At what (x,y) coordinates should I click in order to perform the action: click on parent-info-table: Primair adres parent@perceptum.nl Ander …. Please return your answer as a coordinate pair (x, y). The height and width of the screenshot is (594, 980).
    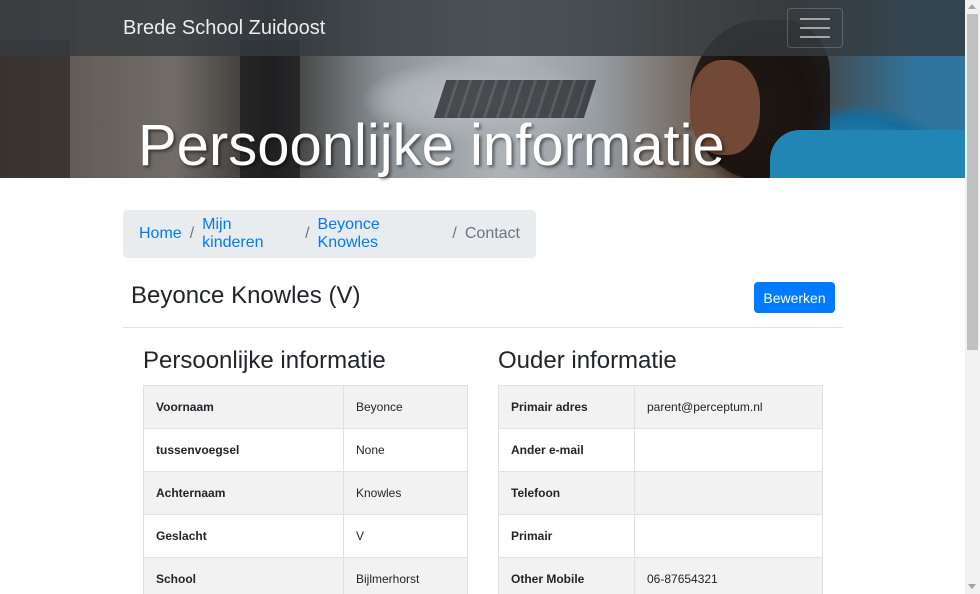
    Looking at the image, I should click on (660, 489).